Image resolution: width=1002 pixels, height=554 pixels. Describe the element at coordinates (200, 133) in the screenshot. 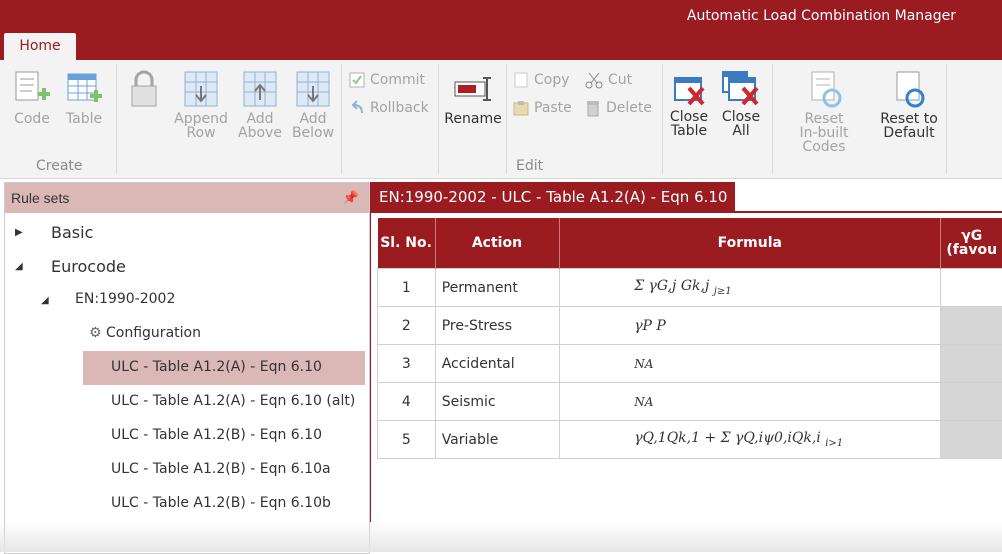

I see `append-label-2: Row` at that location.